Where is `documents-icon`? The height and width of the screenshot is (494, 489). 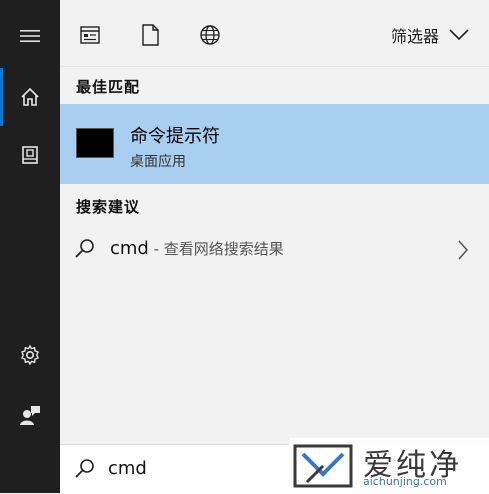 documents-icon is located at coordinates (30, 155).